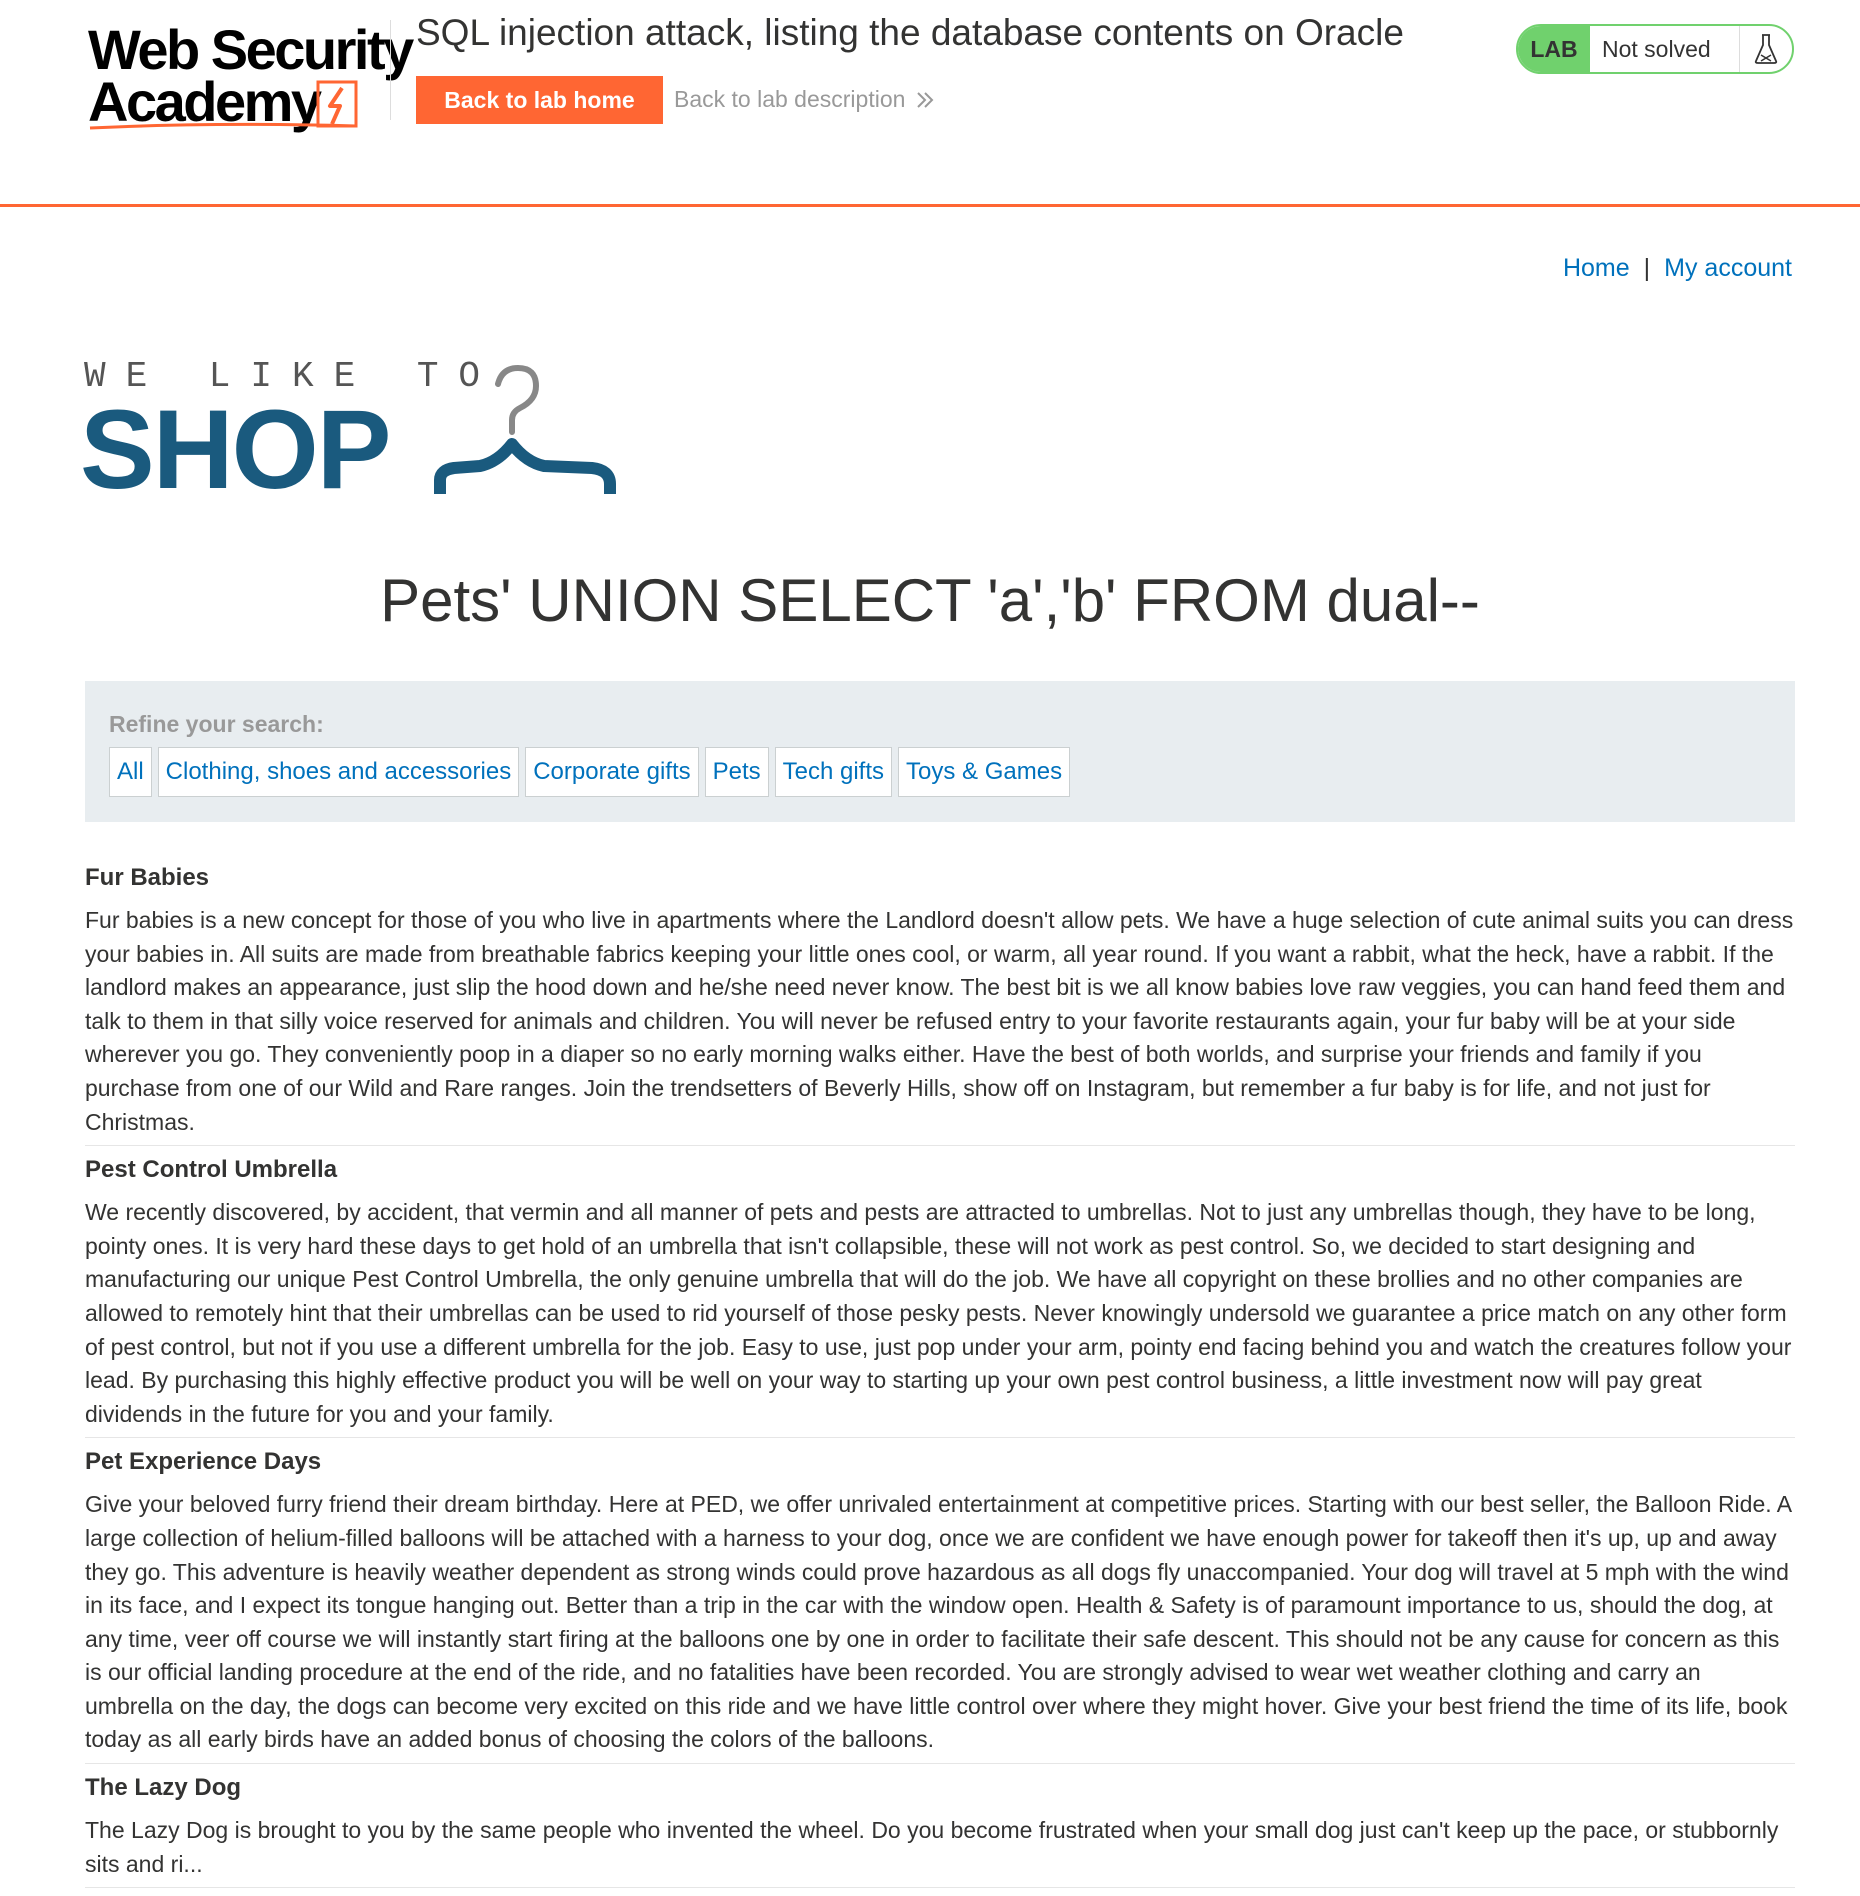 The image size is (1860, 1896). Describe the element at coordinates (539, 100) in the screenshot. I see `back-to-lab-home-button: Back to lab home` at that location.